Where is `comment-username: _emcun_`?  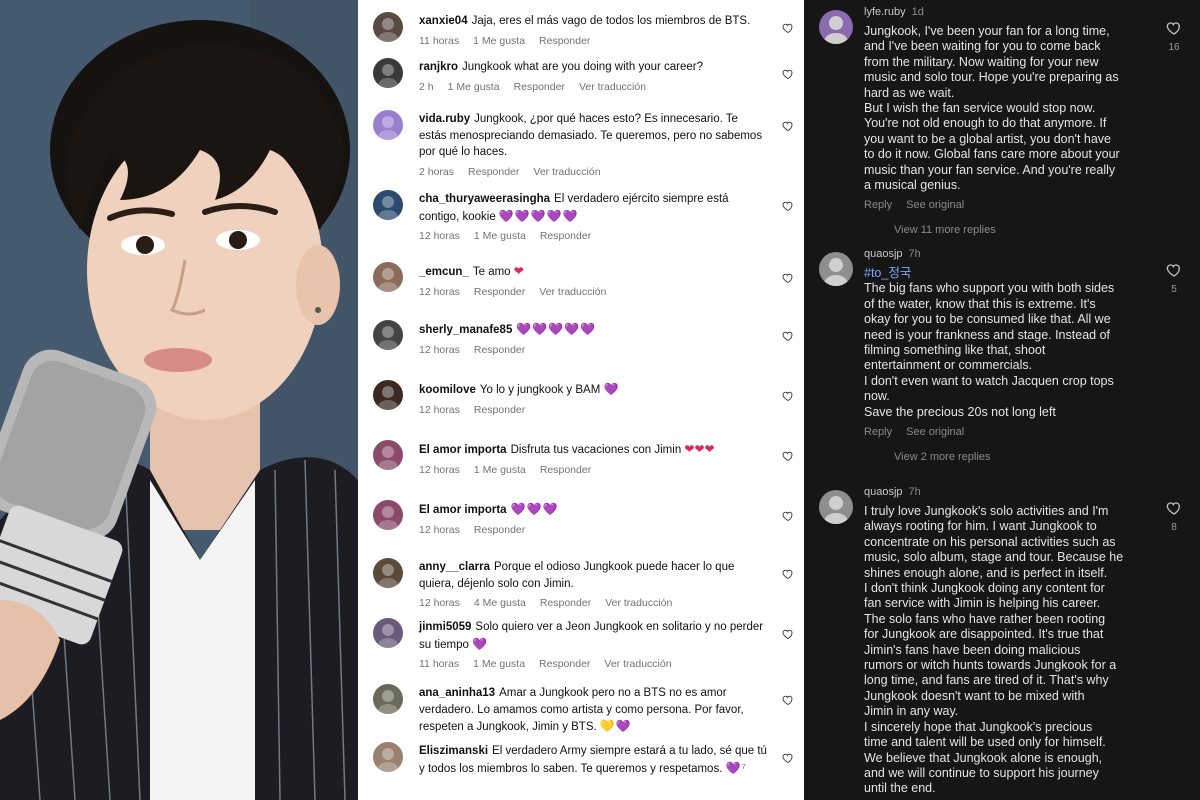 comment-username: _emcun_ is located at coordinates (444, 272).